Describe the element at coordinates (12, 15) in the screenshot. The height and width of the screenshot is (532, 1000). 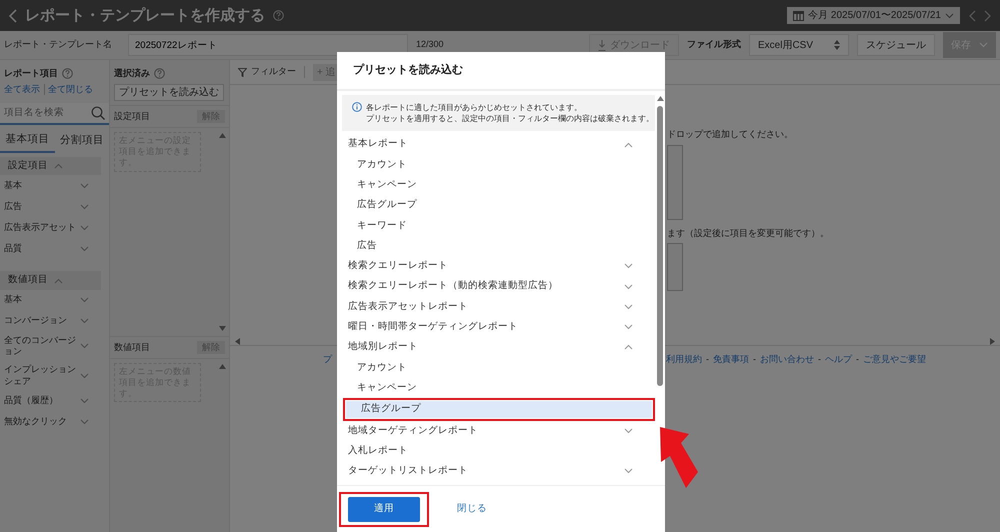
I see `back-icon` at that location.